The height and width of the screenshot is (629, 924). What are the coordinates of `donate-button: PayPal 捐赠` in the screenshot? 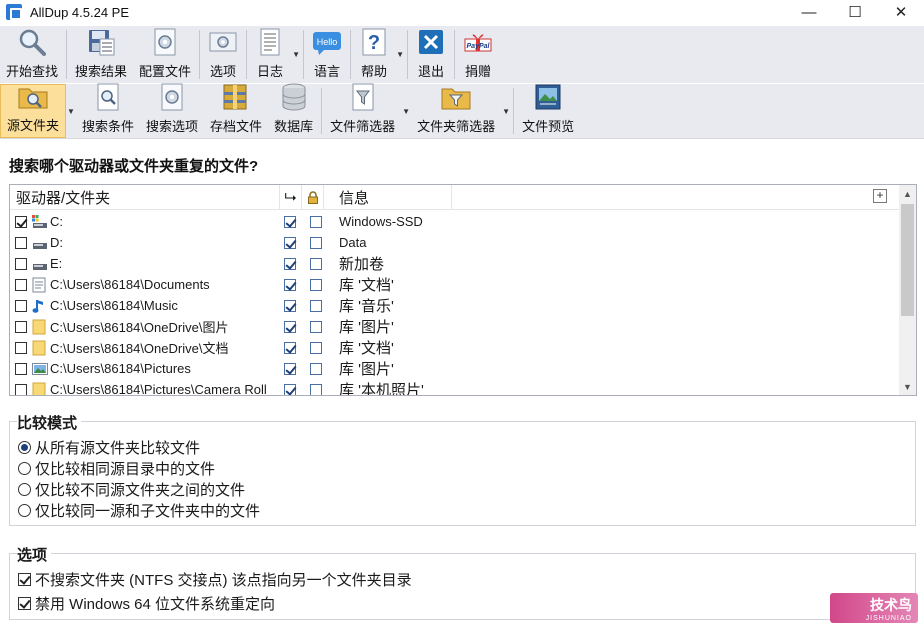 It's located at (478, 54).